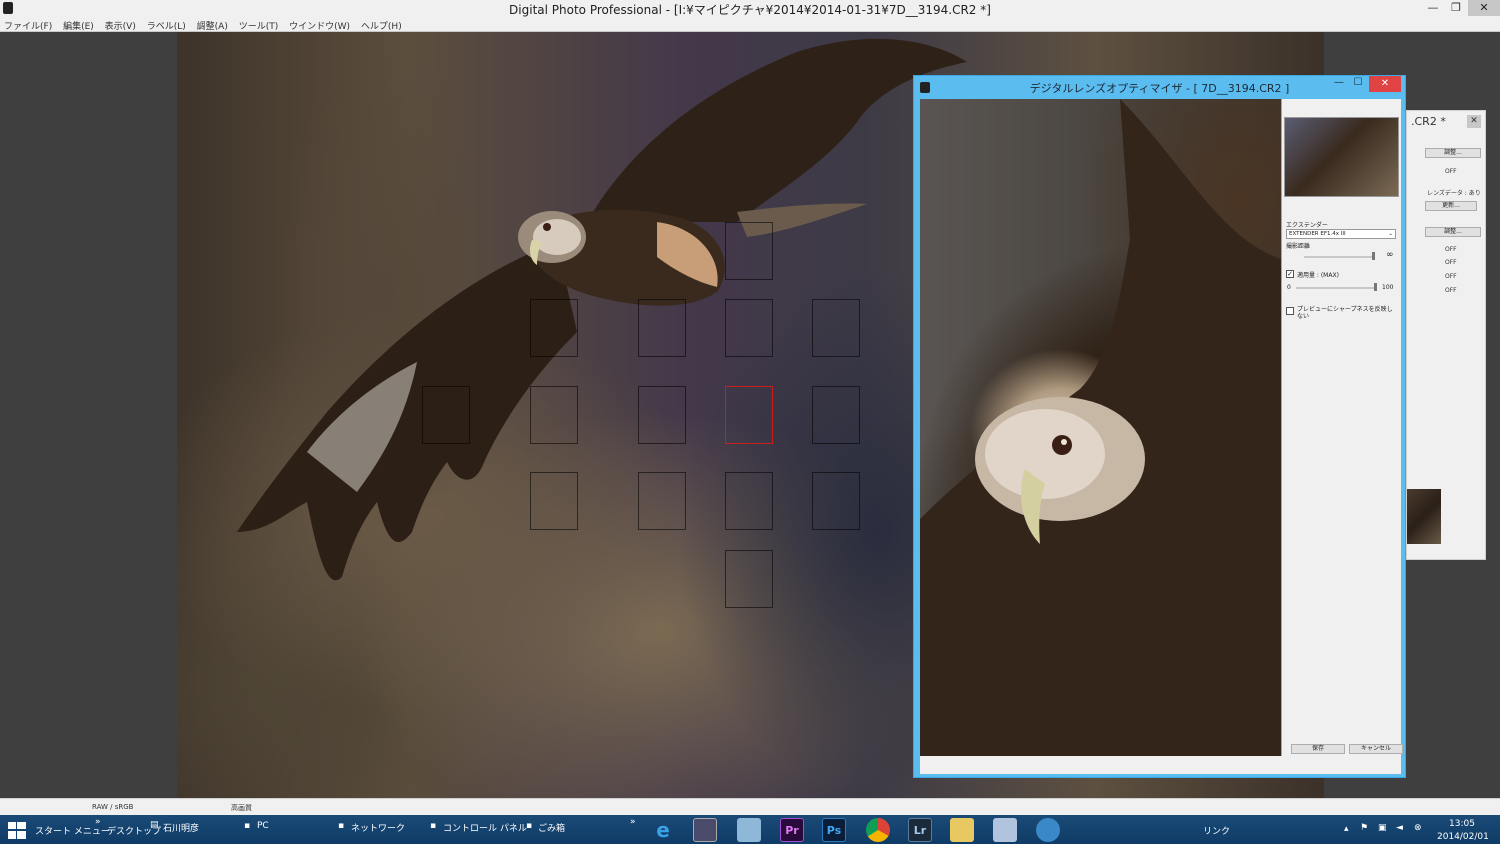 This screenshot has height=844, width=1500. I want to click on chrome-icon, so click(878, 830).